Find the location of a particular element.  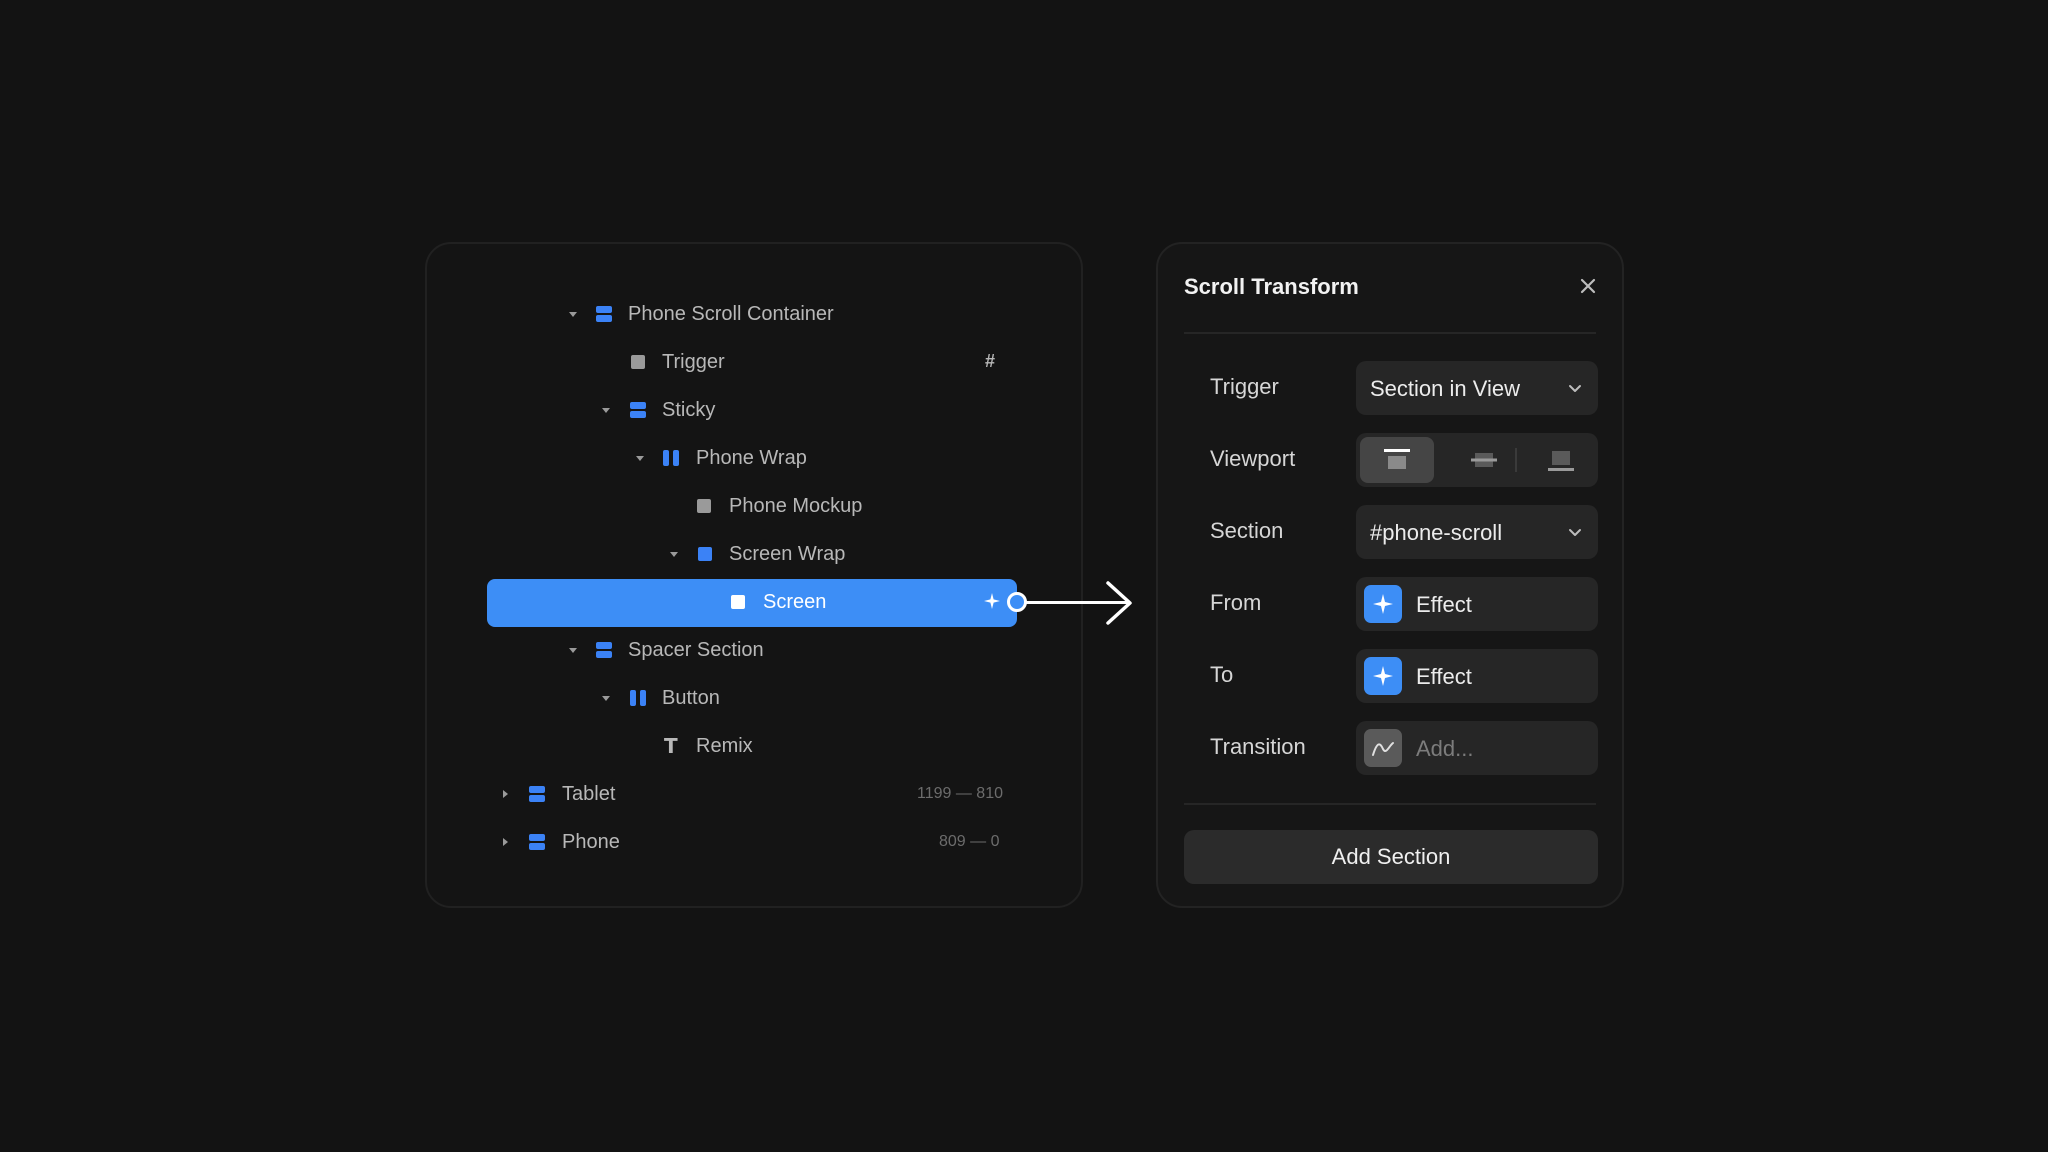

layer-label: Spacer Section is located at coordinates (696, 650).